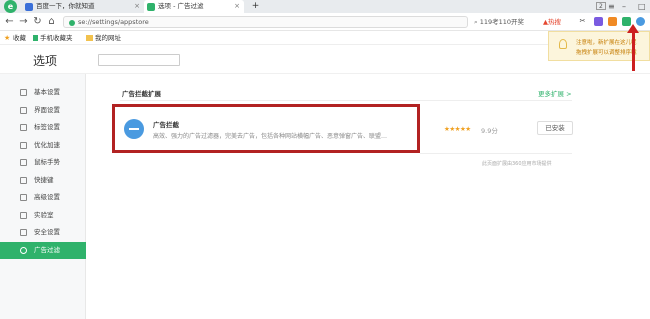 The image size is (650, 319). What do you see at coordinates (23, 162) in the screenshot?
I see `mouse-icon` at bounding box center [23, 162].